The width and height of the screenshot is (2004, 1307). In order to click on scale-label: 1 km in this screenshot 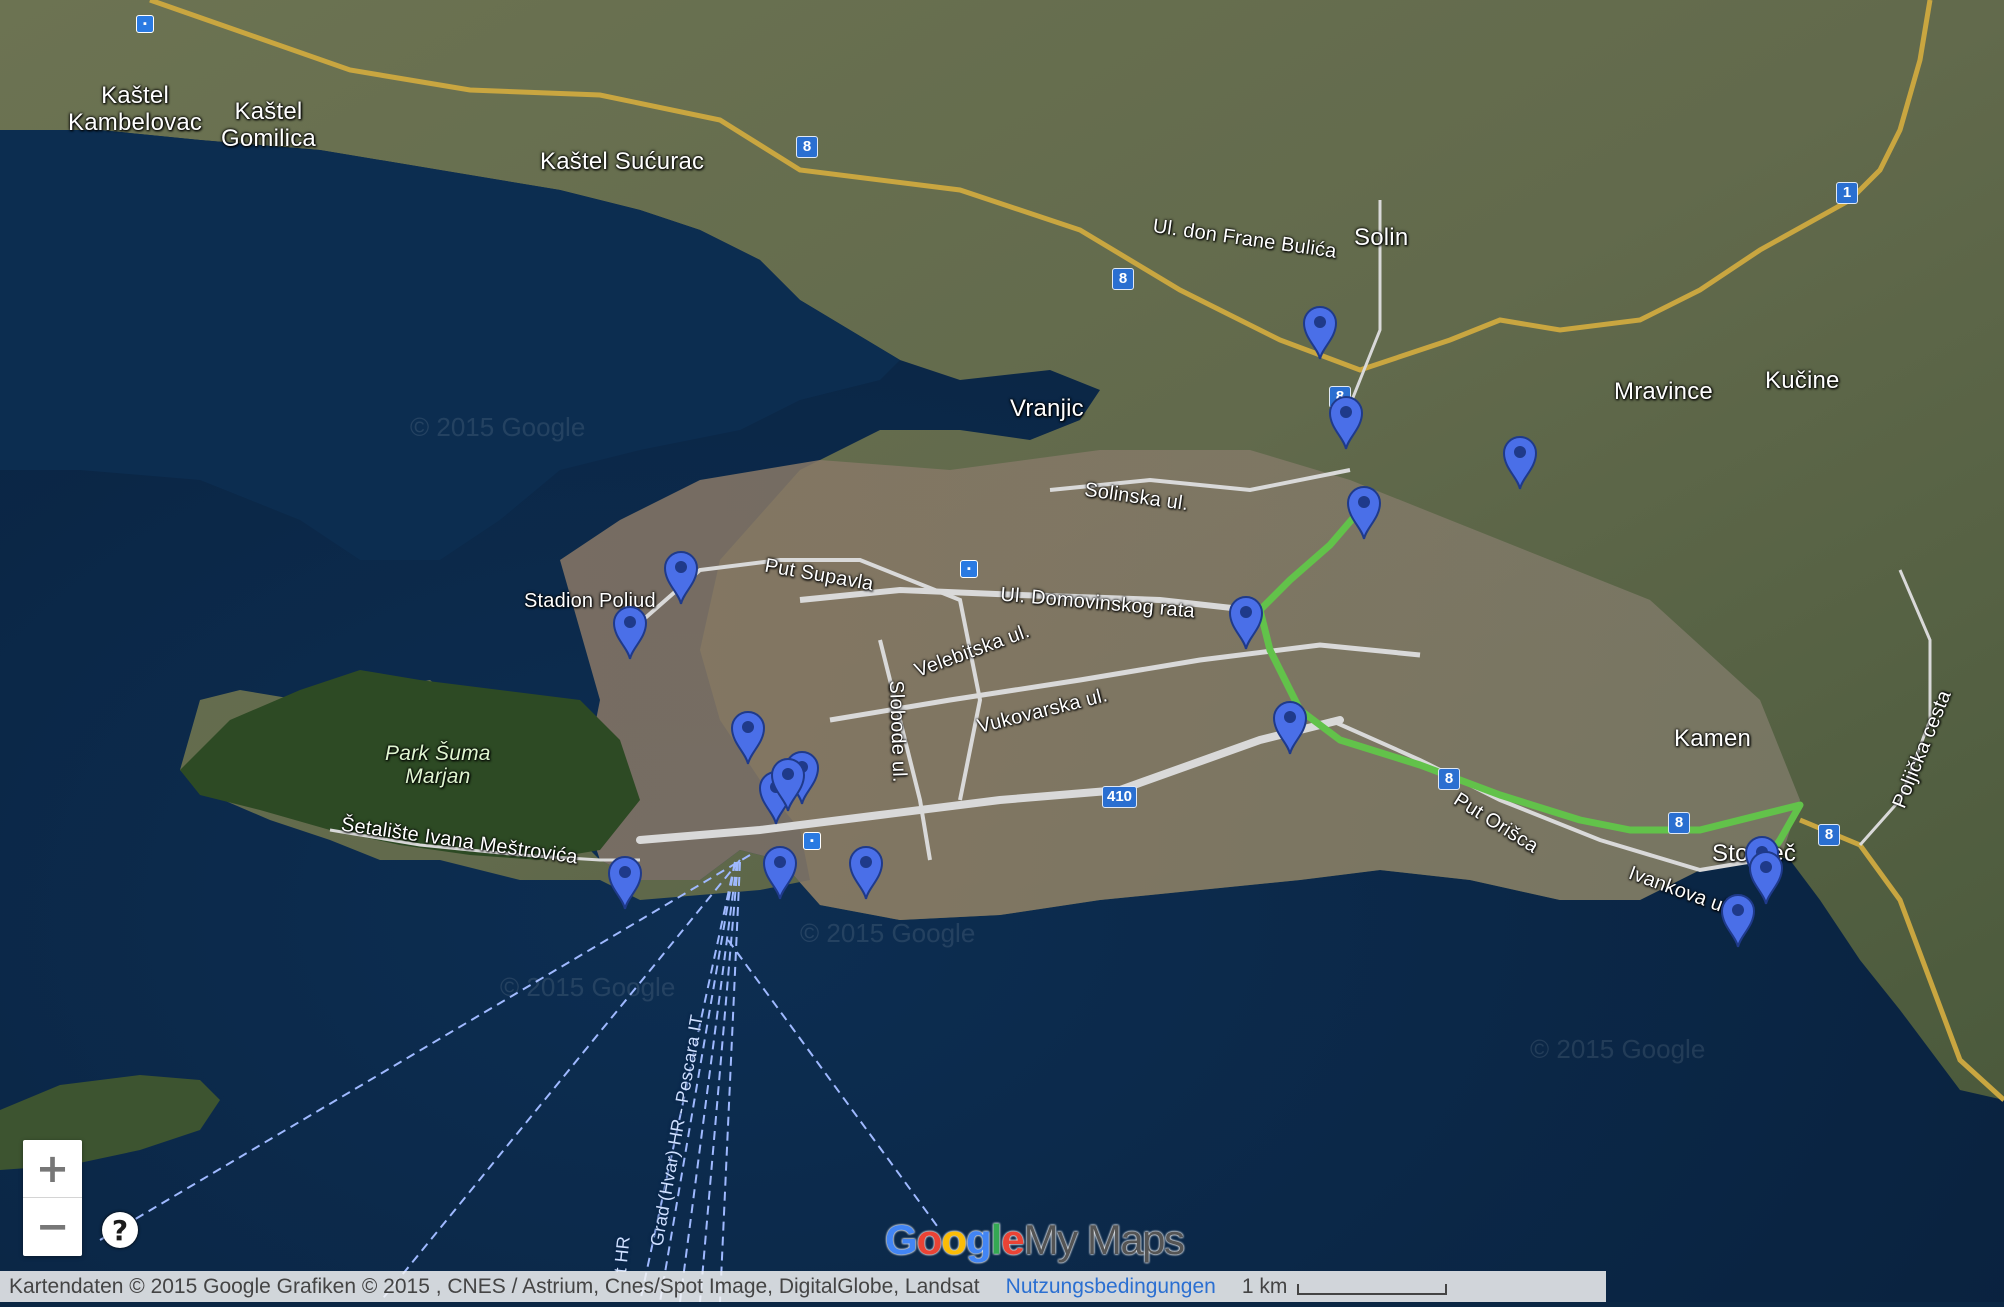, I will do `click(1264, 1286)`.